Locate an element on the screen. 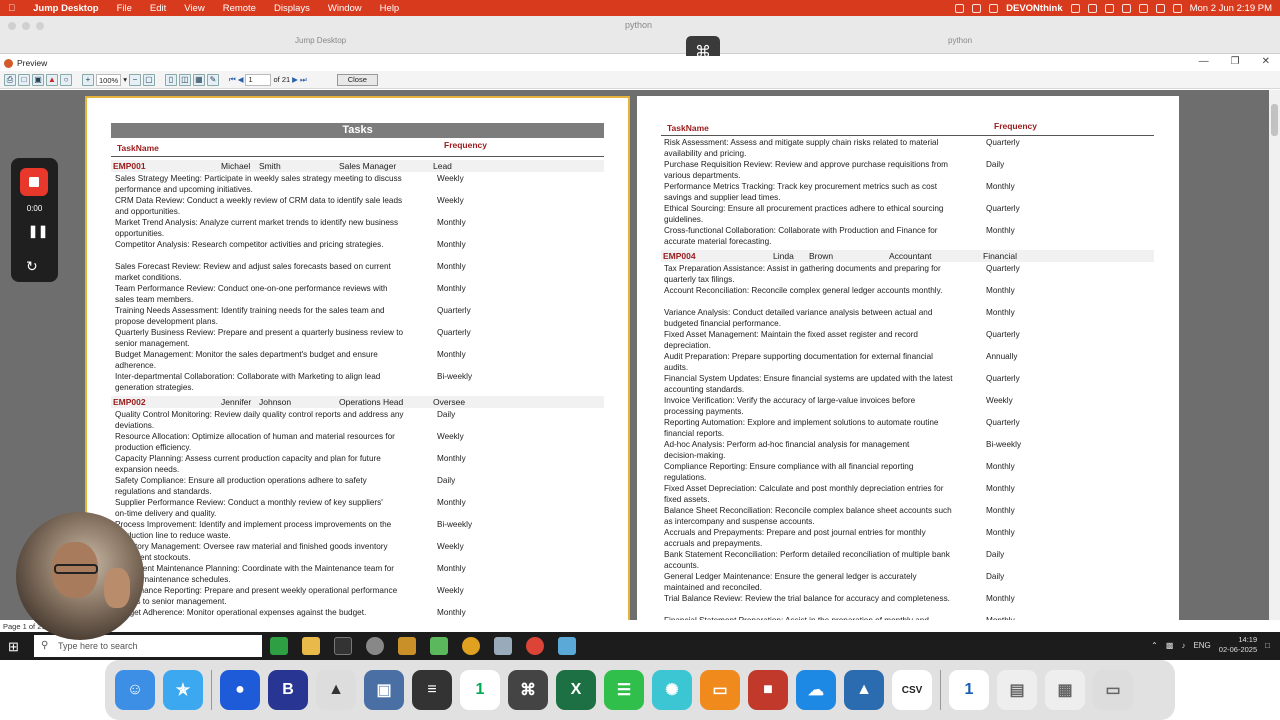  task-frequency: Monthly is located at coordinates (1000, 618).